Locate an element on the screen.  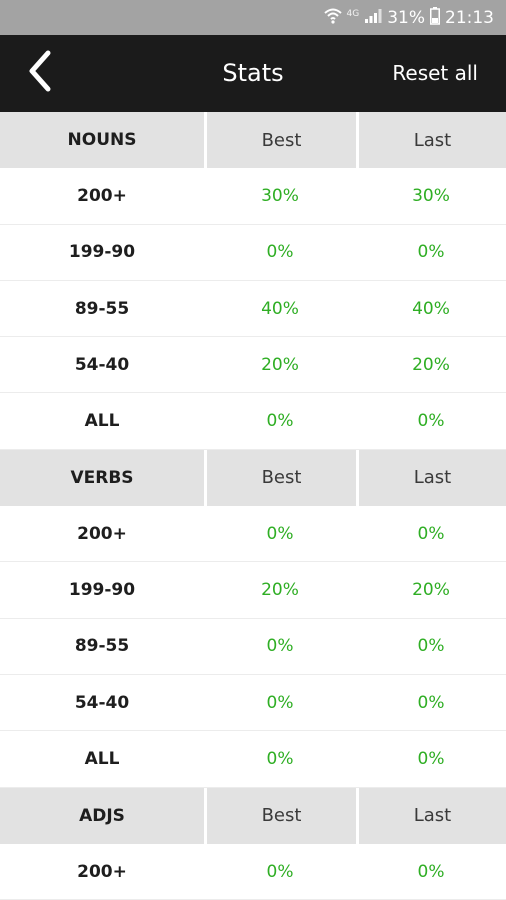
section-header-nouns: NOUNS Best Last is located at coordinates (253, 140).